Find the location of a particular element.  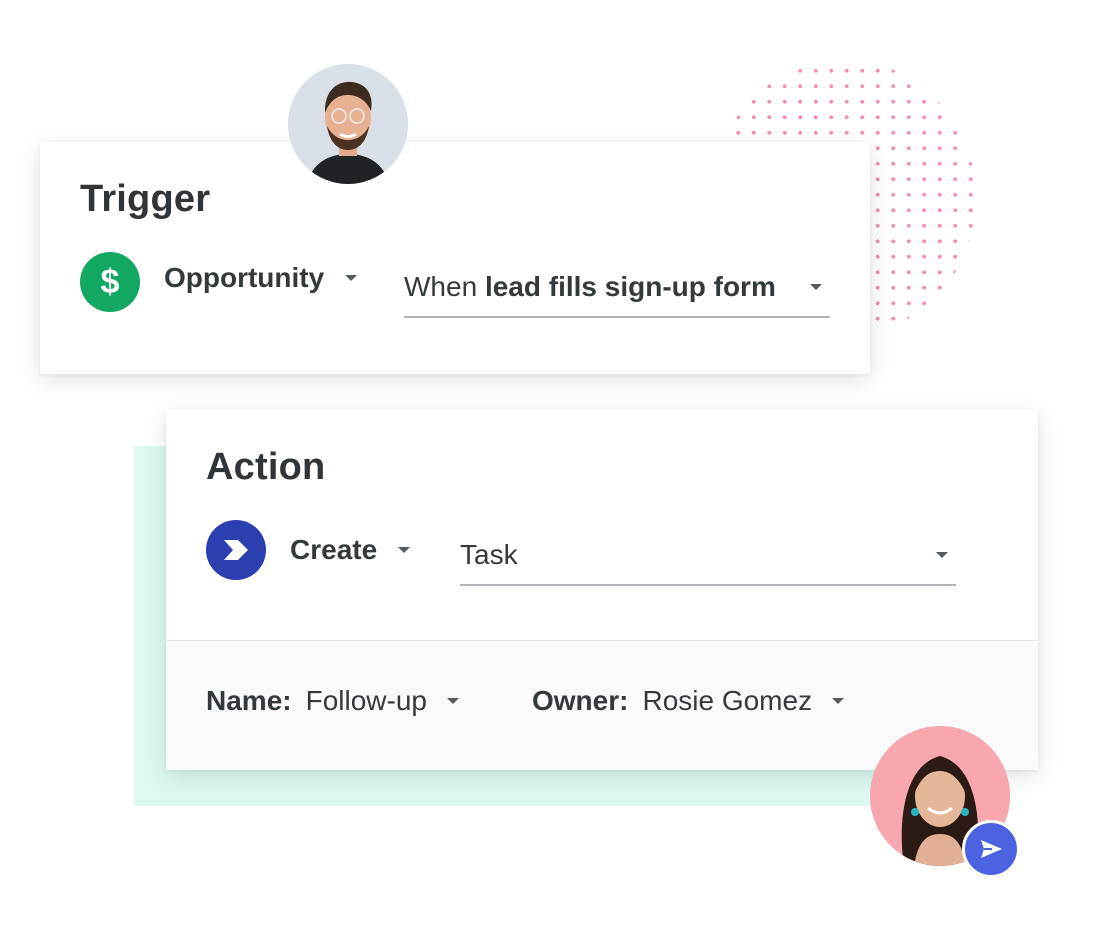

action-verb-dropdown: Create is located at coordinates (350, 550).